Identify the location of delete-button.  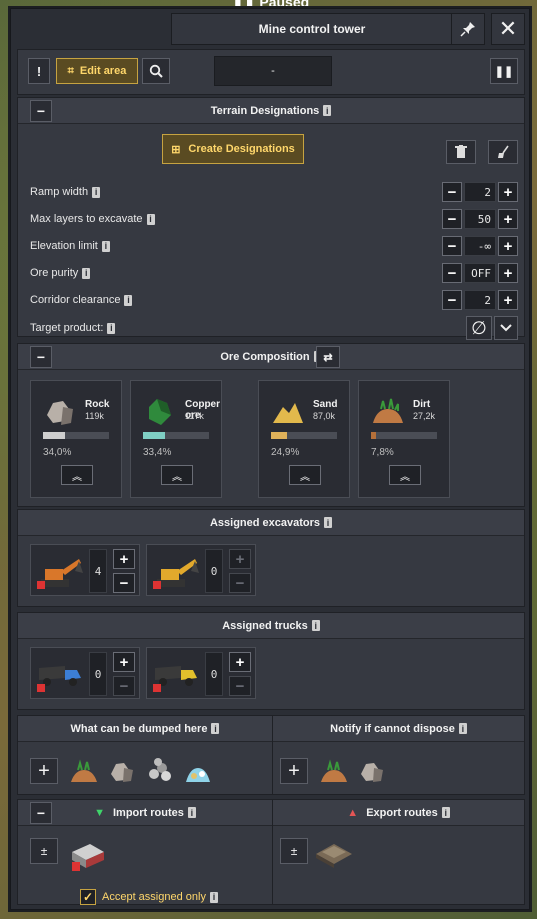
(461, 152).